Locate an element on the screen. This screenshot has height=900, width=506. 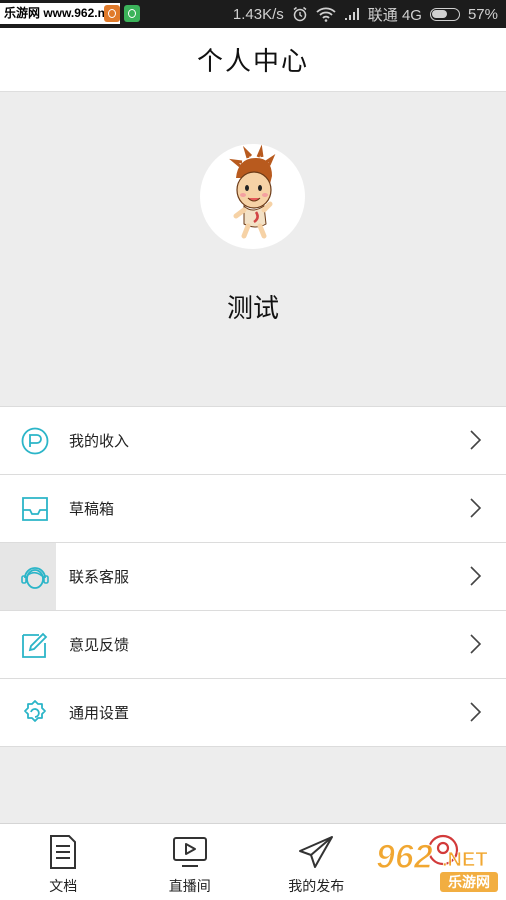
menu-item-label: 我的收入 is located at coordinates (99, 441).